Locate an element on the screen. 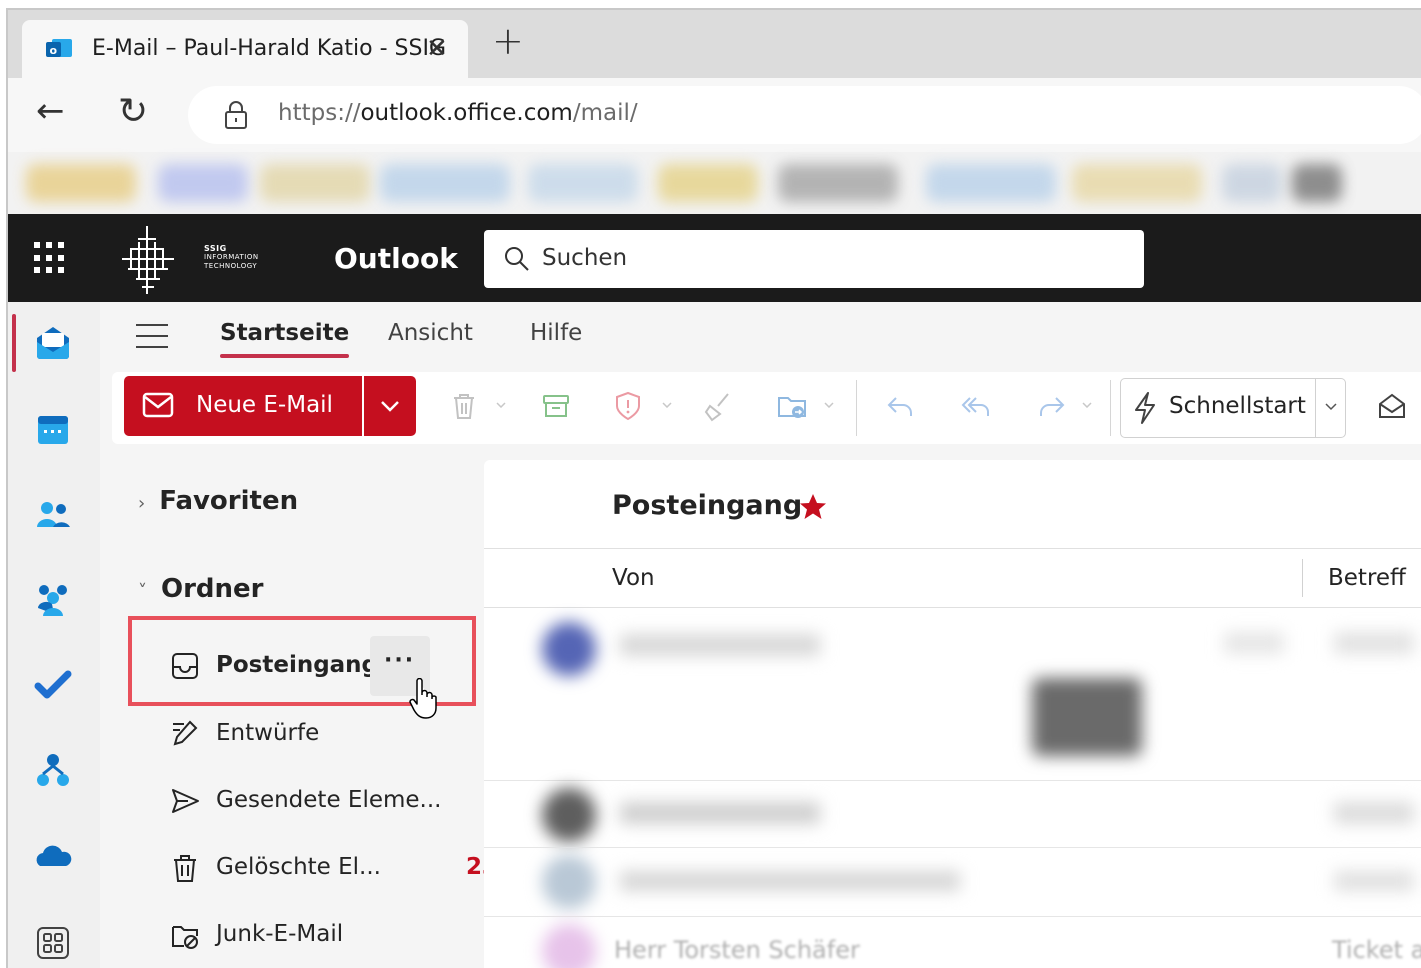 The width and height of the screenshot is (1421, 968). browser-navbar: ← ↻ https://outlook.office.com/mail/ is located at coordinates (714, 115).